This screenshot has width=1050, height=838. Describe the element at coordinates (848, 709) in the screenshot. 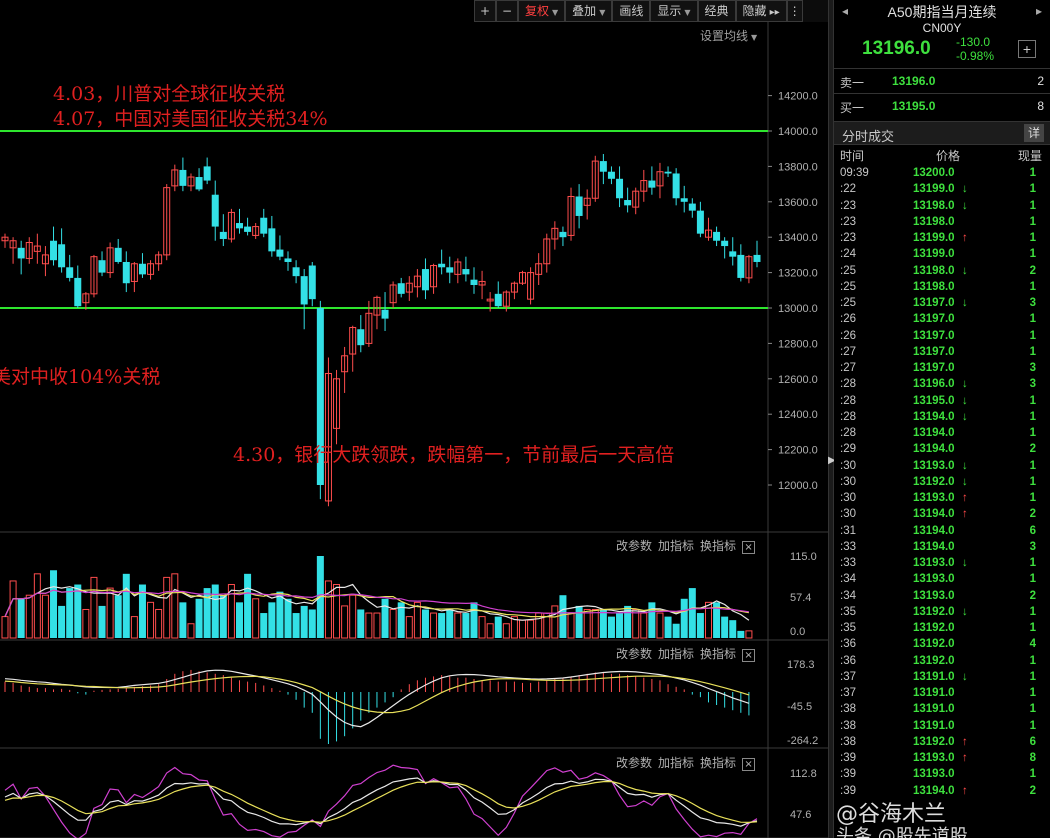

I see `tick-time: :38` at that location.